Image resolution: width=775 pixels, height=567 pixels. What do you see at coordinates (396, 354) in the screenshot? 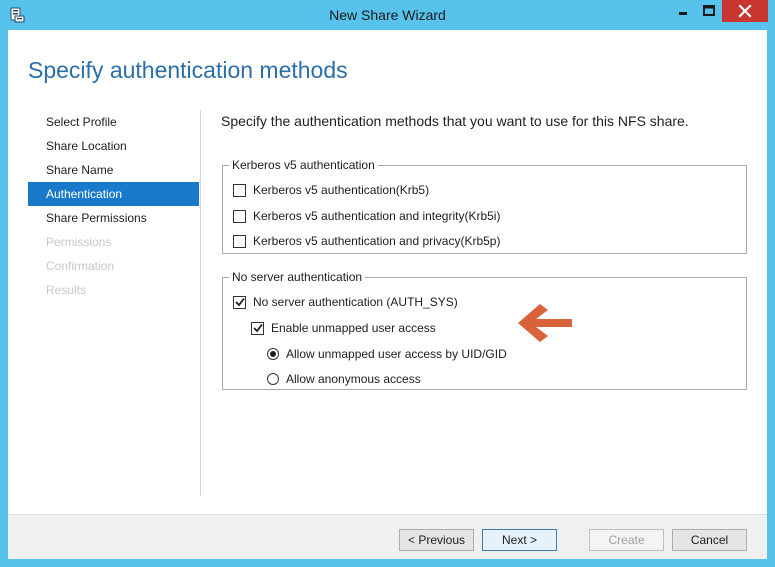
I see `uid-gid-label: Allow unmapped user access by UID/GID` at bounding box center [396, 354].